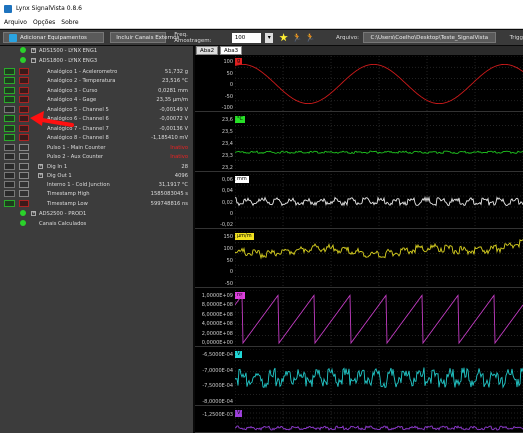  What do you see at coordinates (81, 80) in the screenshot?
I see `channel-label: Analógico 2 - Temperatura` at bounding box center [81, 80].